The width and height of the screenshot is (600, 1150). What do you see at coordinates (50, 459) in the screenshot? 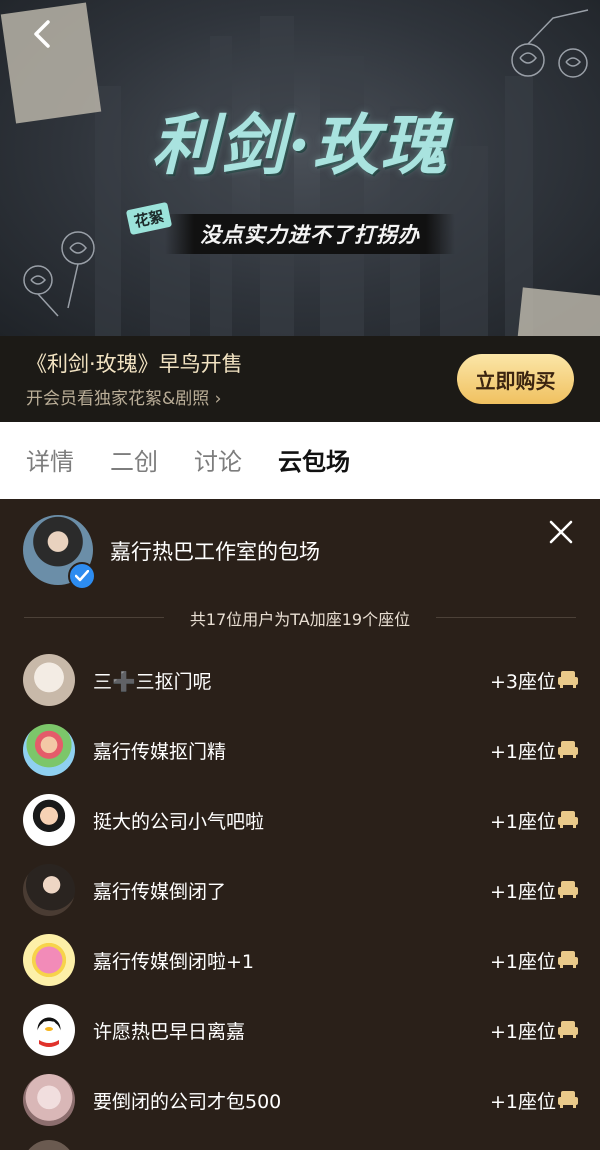
I see `tab-details: 详情` at bounding box center [50, 459].